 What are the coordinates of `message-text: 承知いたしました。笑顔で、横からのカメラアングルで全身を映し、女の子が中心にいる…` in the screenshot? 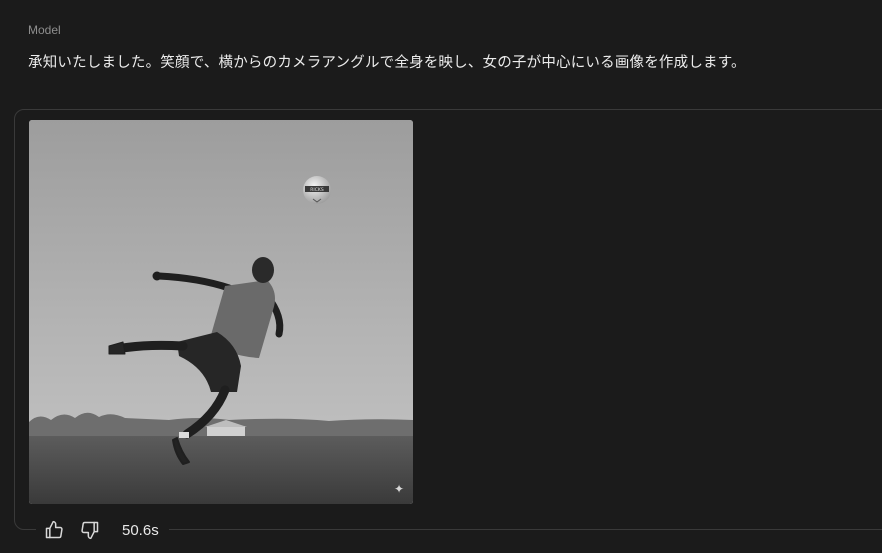 It's located at (387, 63).